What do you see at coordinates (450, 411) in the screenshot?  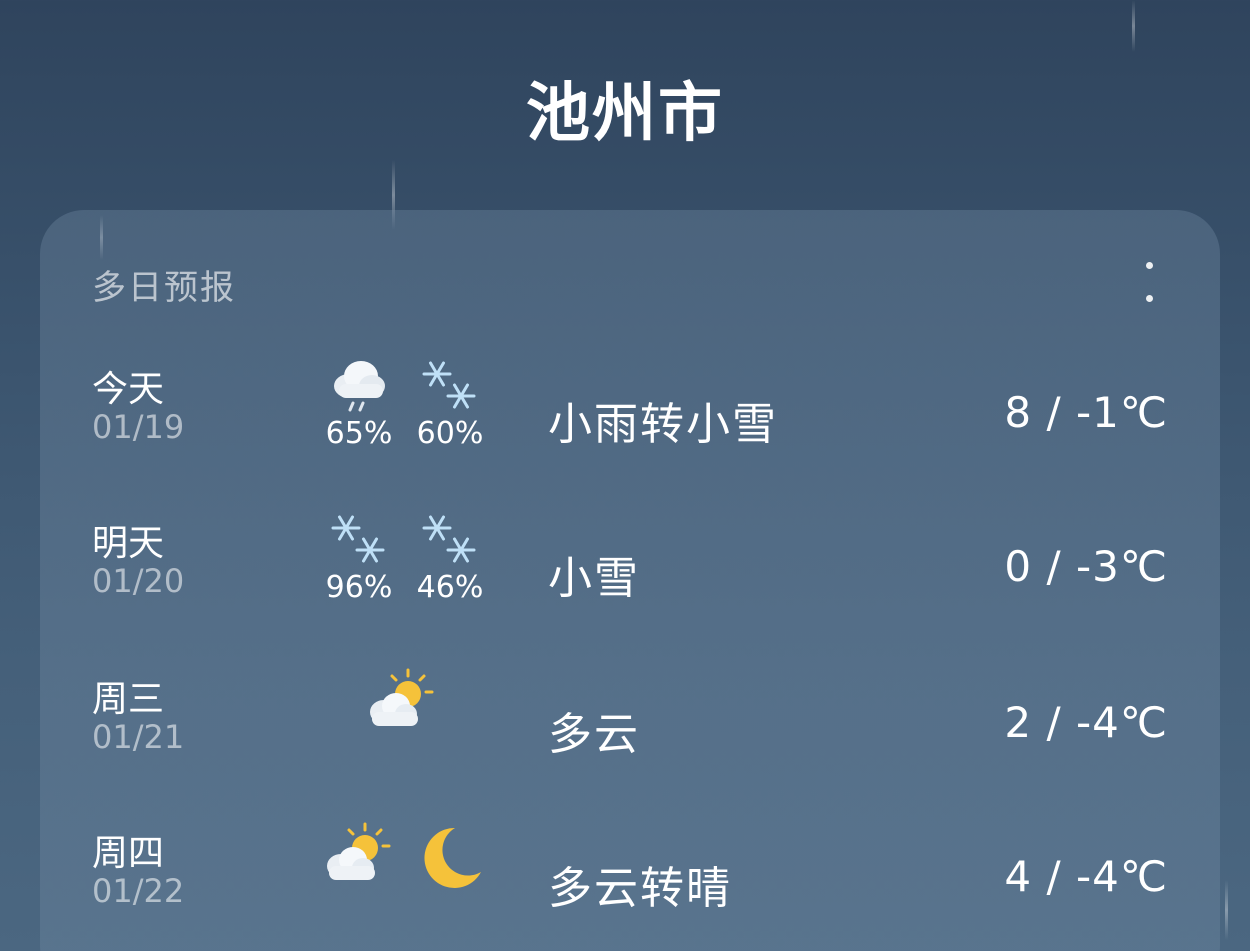 I see `night-weather: 60%` at bounding box center [450, 411].